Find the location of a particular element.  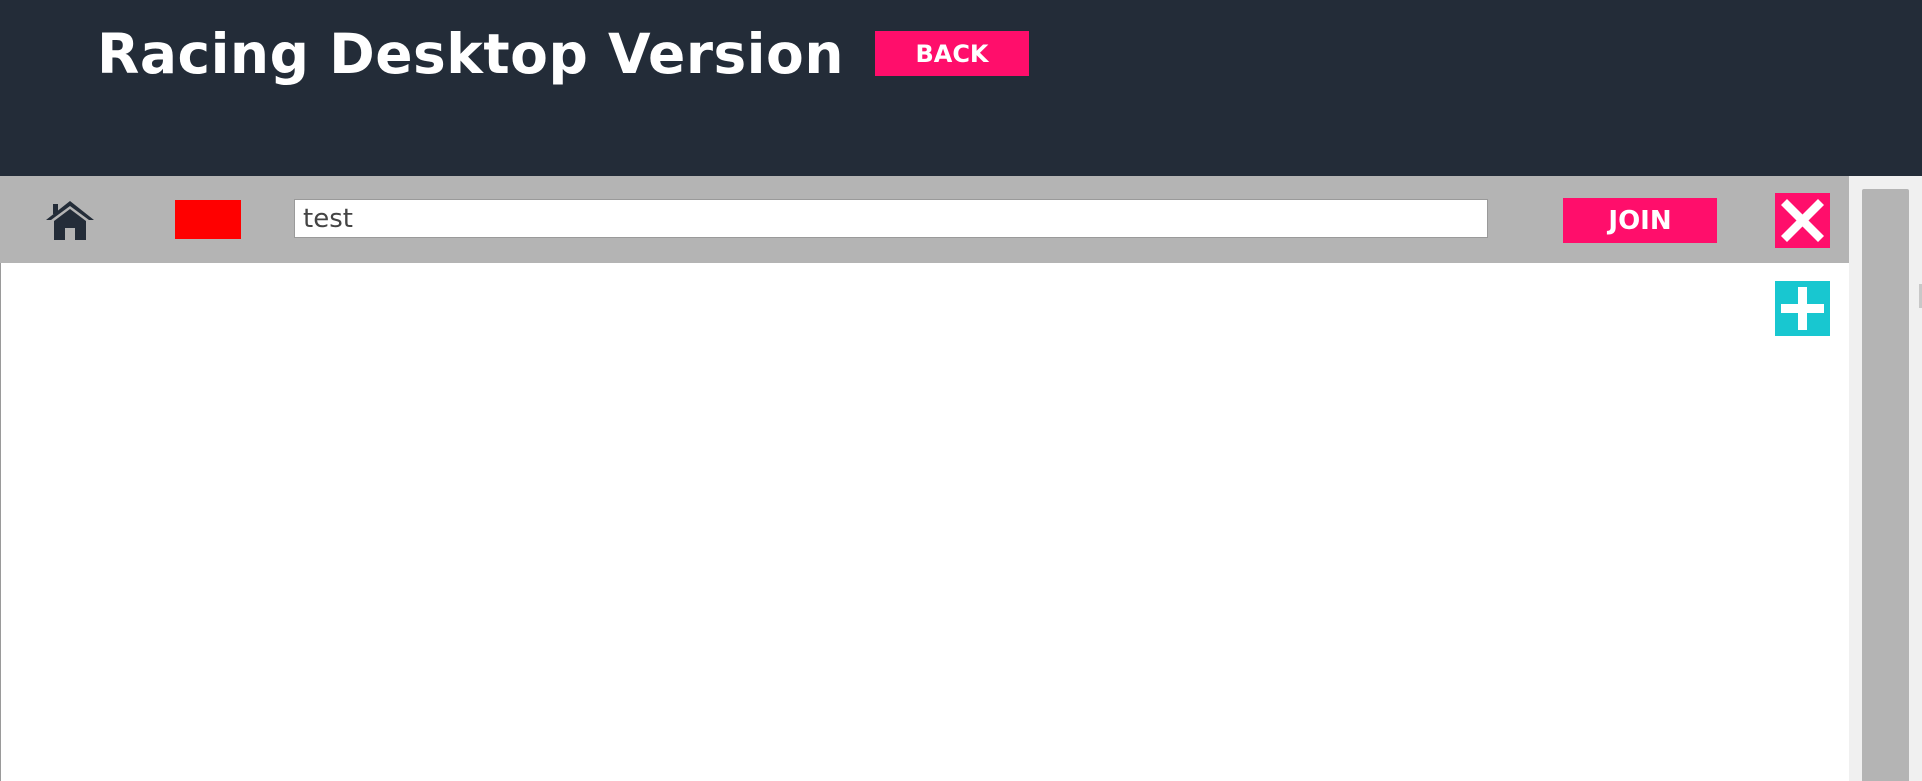

plus-icon is located at coordinates (1802, 308).